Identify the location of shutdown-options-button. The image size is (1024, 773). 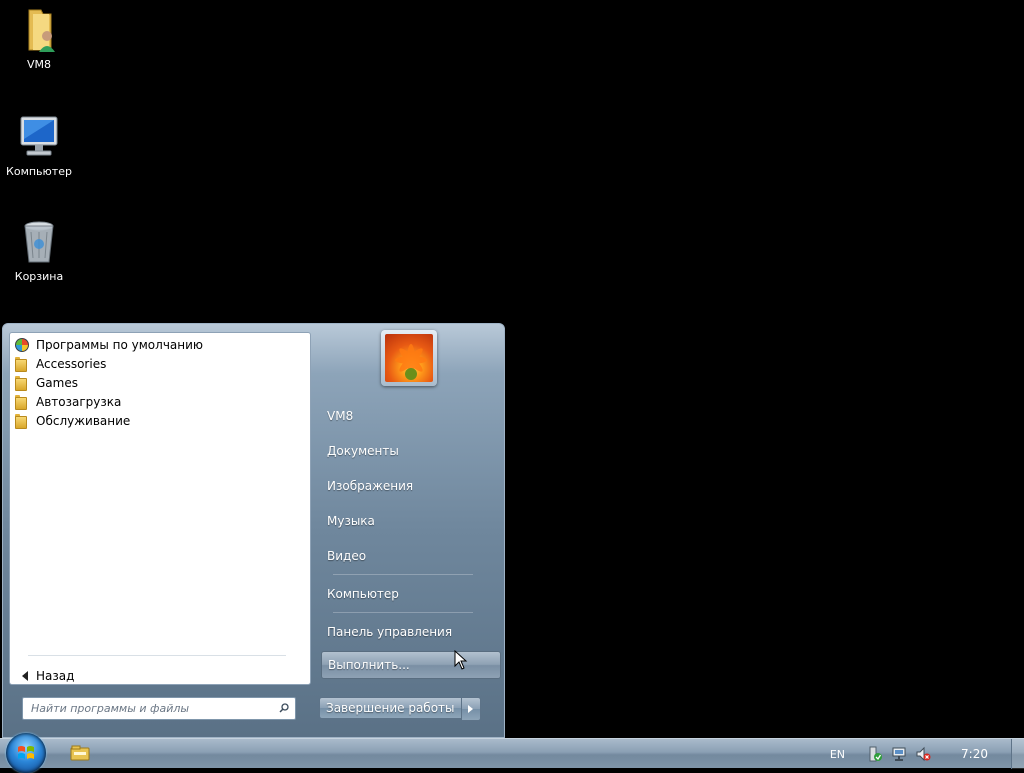
(471, 709).